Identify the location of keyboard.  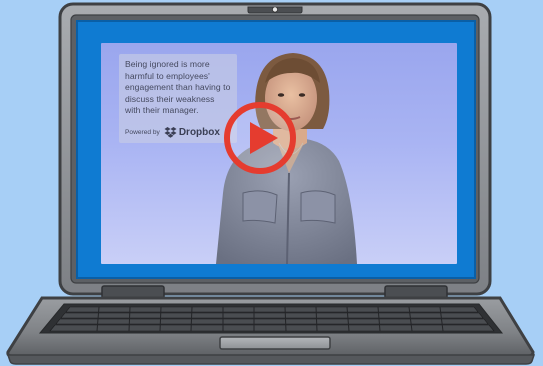
(272, 319).